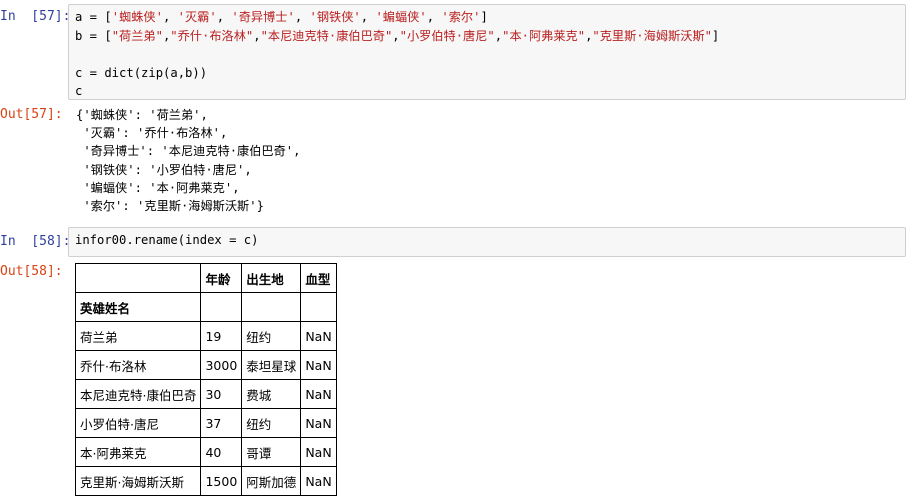 This screenshot has width=906, height=497. I want to click on table-cell: 费城, so click(271, 394).